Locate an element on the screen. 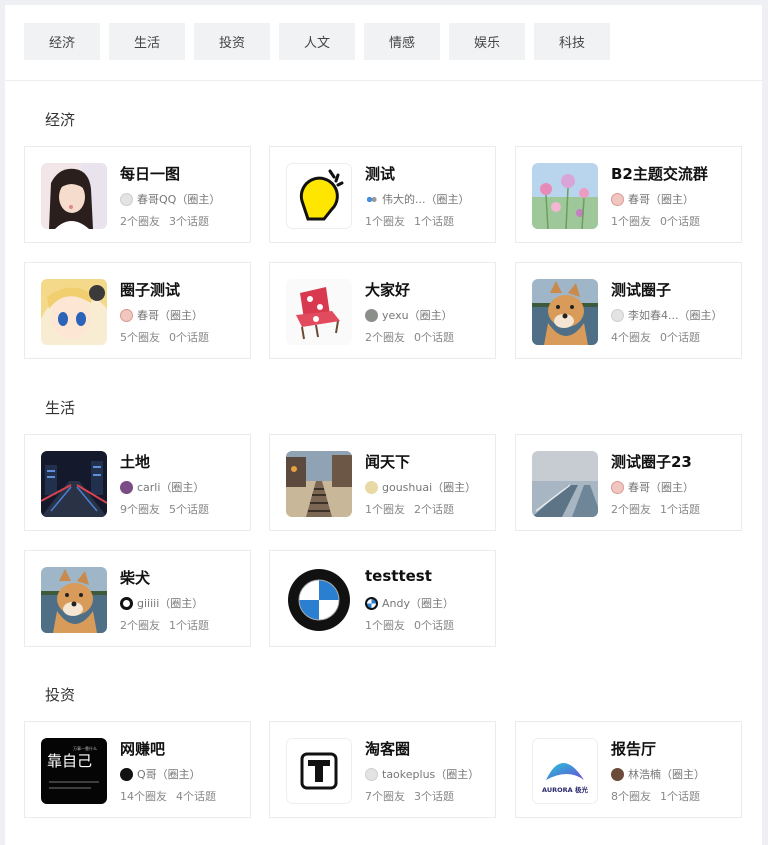  section-title: 生活 is located at coordinates (60, 408).